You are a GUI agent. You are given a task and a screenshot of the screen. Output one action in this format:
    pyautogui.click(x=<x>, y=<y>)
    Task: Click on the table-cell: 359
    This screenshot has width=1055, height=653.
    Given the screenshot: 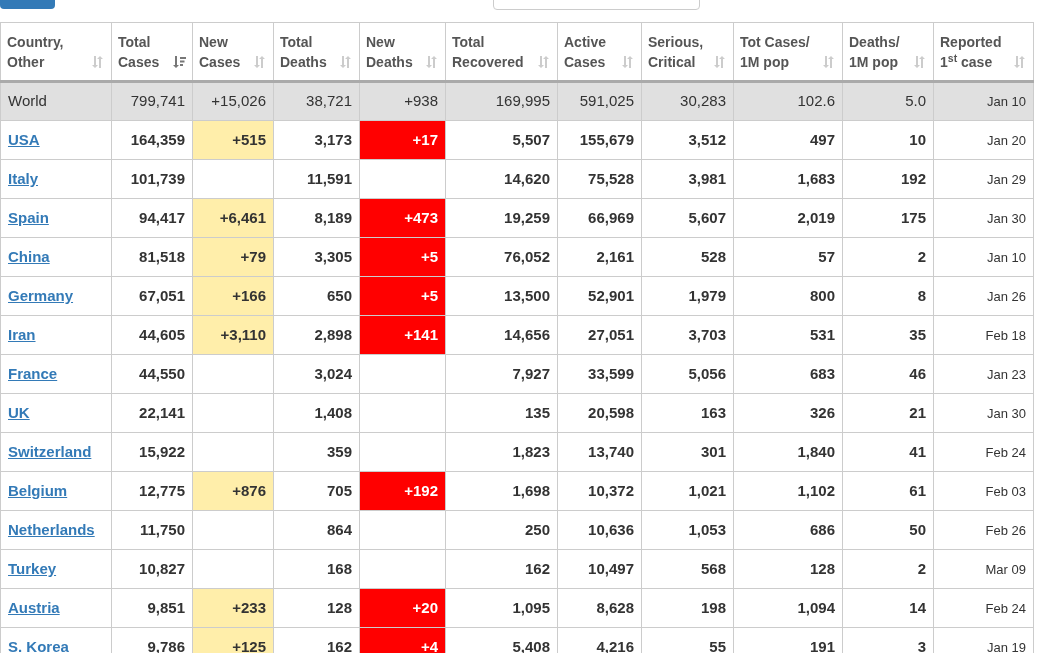 What is the action you would take?
    pyautogui.click(x=339, y=451)
    